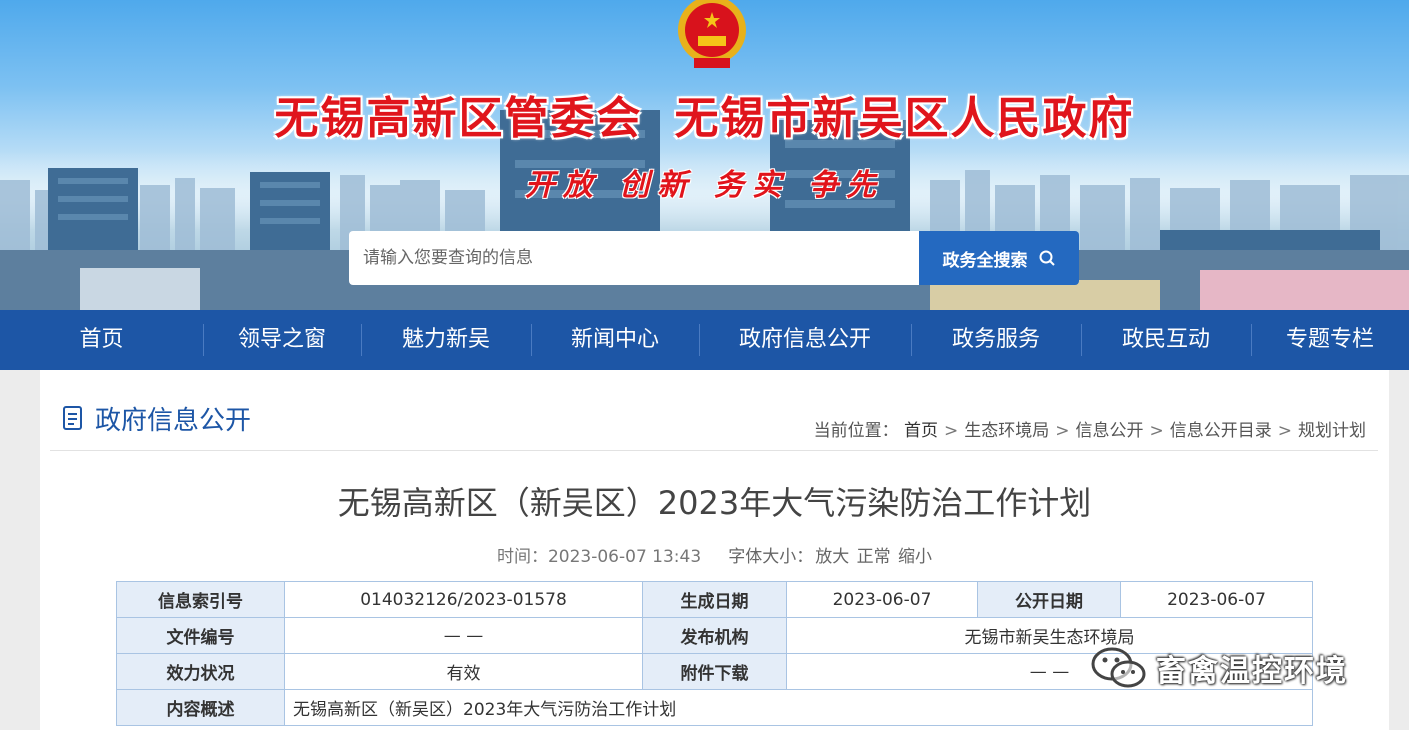 The width and height of the screenshot is (1409, 730). I want to click on table-row: 内容概述 无锡高新区（新吴区）2023年大气污防治工作计划, so click(714, 707).